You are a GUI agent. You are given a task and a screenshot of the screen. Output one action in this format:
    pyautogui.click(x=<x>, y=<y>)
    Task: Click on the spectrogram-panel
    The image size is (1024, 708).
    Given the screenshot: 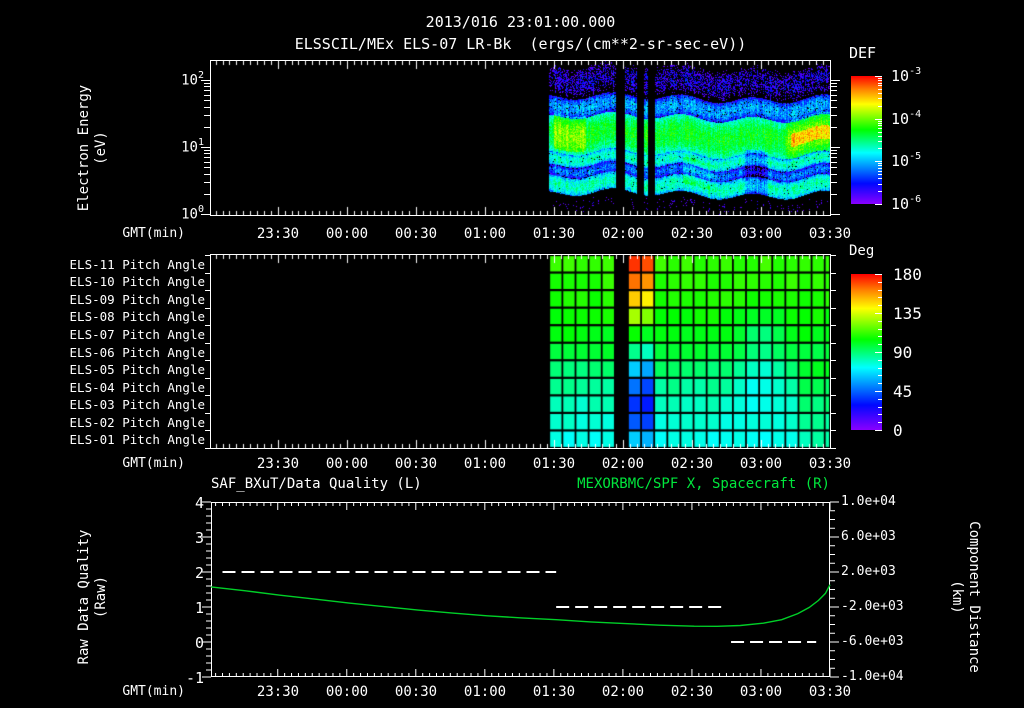 What is the action you would take?
    pyautogui.click(x=520, y=138)
    